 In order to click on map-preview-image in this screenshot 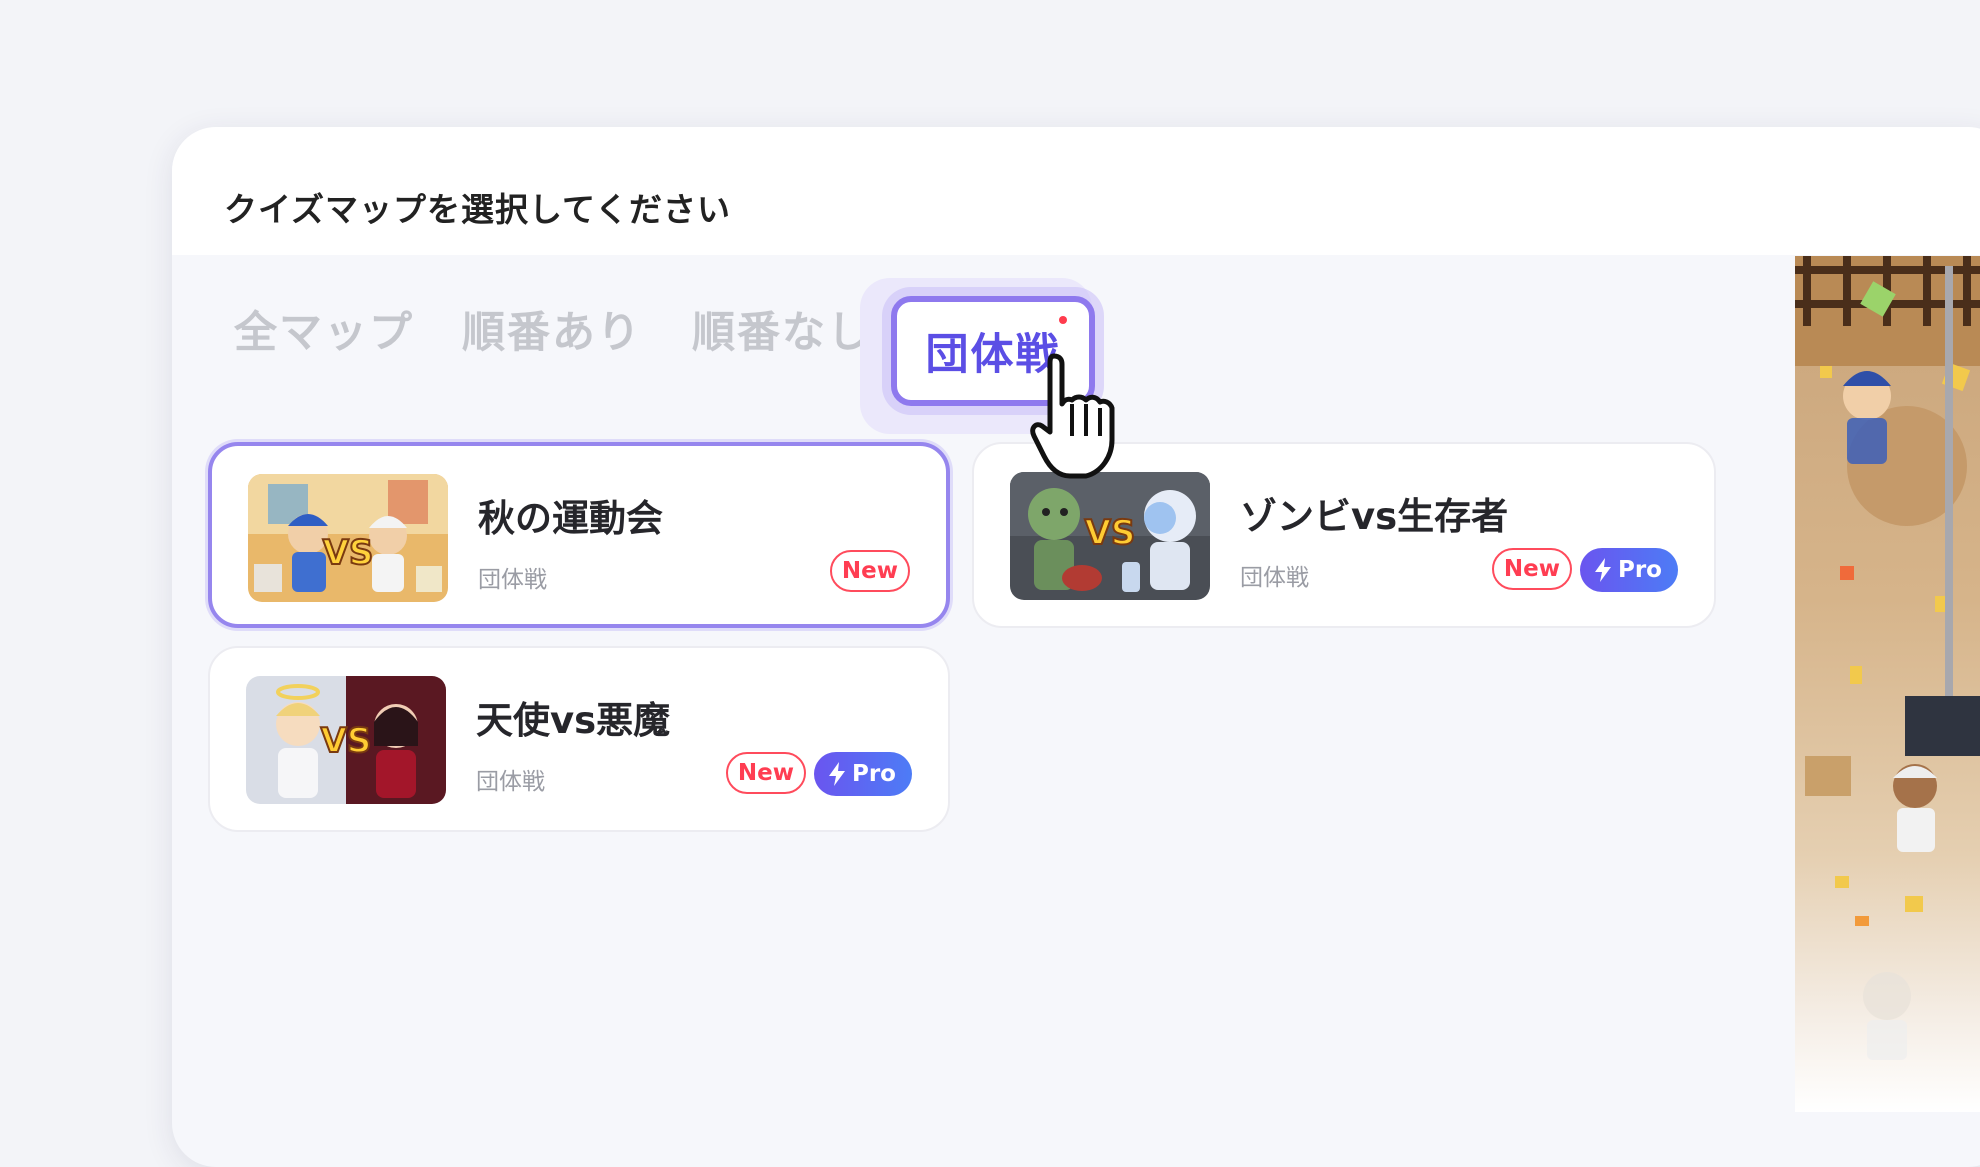, I will do `click(1887, 684)`.